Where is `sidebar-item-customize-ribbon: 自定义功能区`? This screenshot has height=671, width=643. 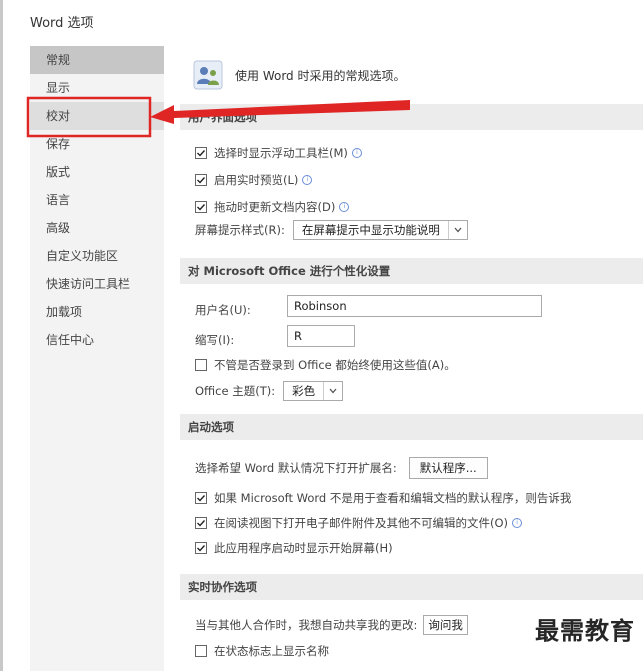 sidebar-item-customize-ribbon: 自定义功能区 is located at coordinates (97, 256).